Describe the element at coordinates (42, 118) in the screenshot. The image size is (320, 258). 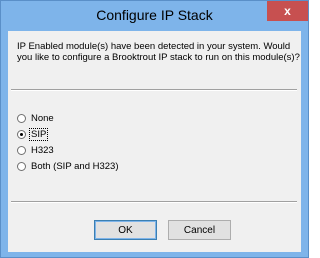
I see `option-label: None` at that location.